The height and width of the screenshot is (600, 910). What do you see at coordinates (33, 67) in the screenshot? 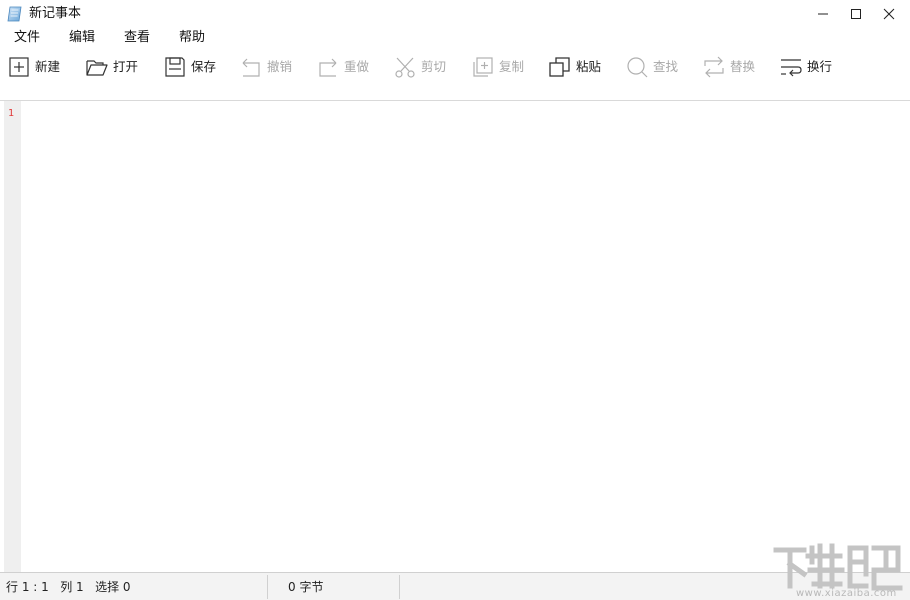
I see `new-button: 新建` at bounding box center [33, 67].